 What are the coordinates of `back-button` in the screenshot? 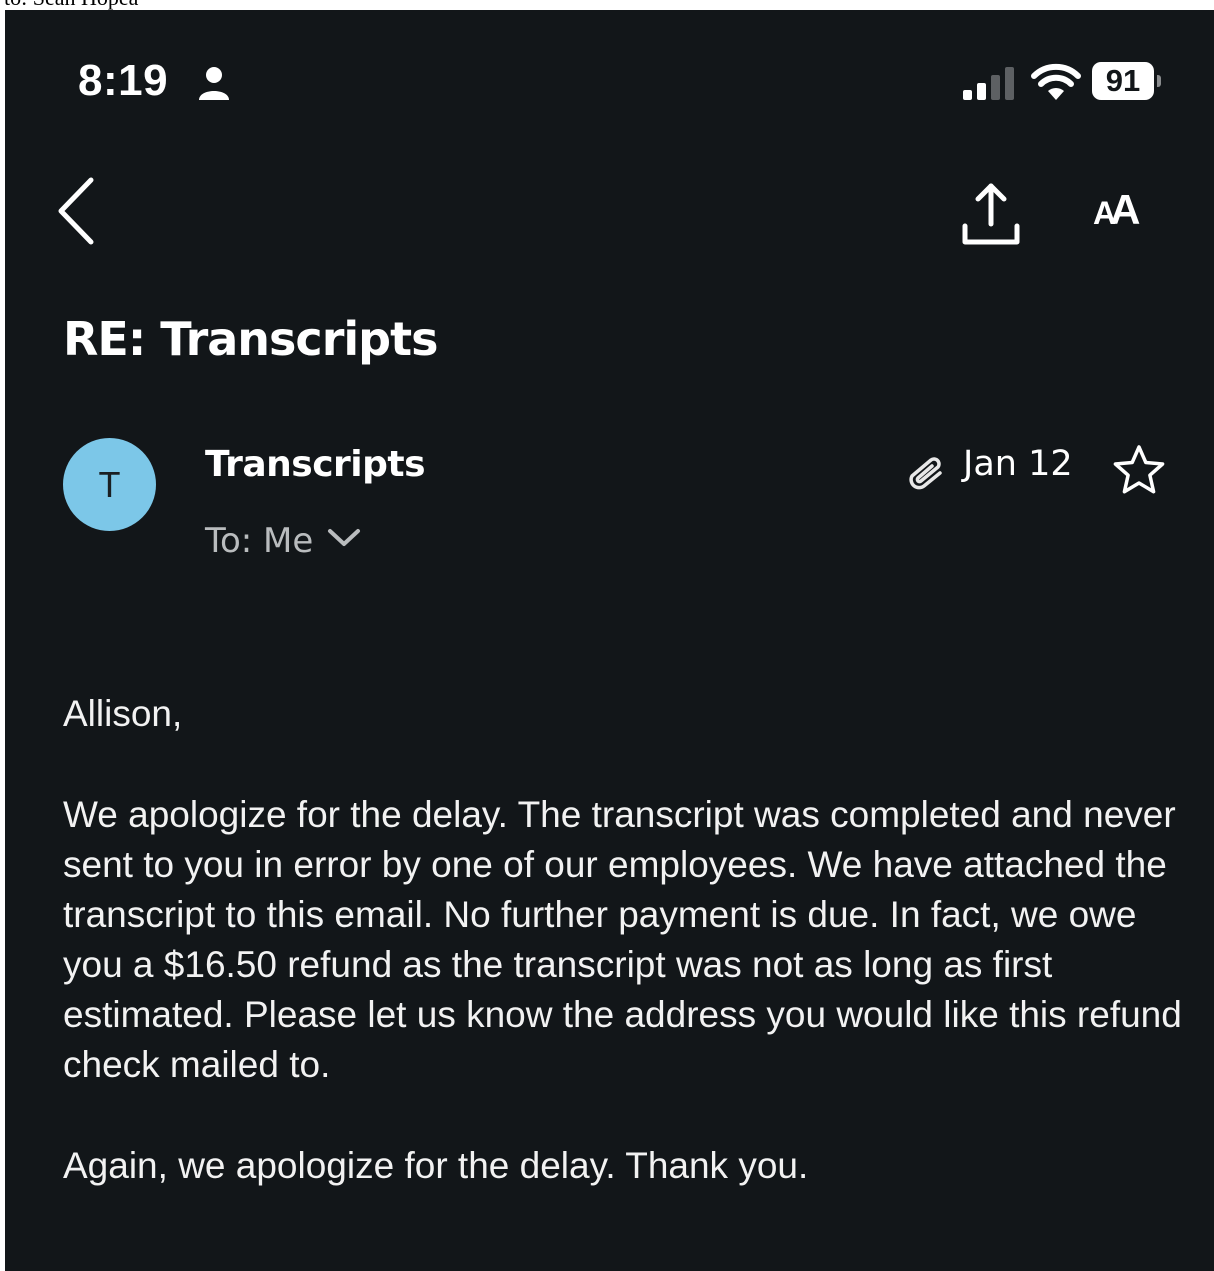 It's located at (77, 213).